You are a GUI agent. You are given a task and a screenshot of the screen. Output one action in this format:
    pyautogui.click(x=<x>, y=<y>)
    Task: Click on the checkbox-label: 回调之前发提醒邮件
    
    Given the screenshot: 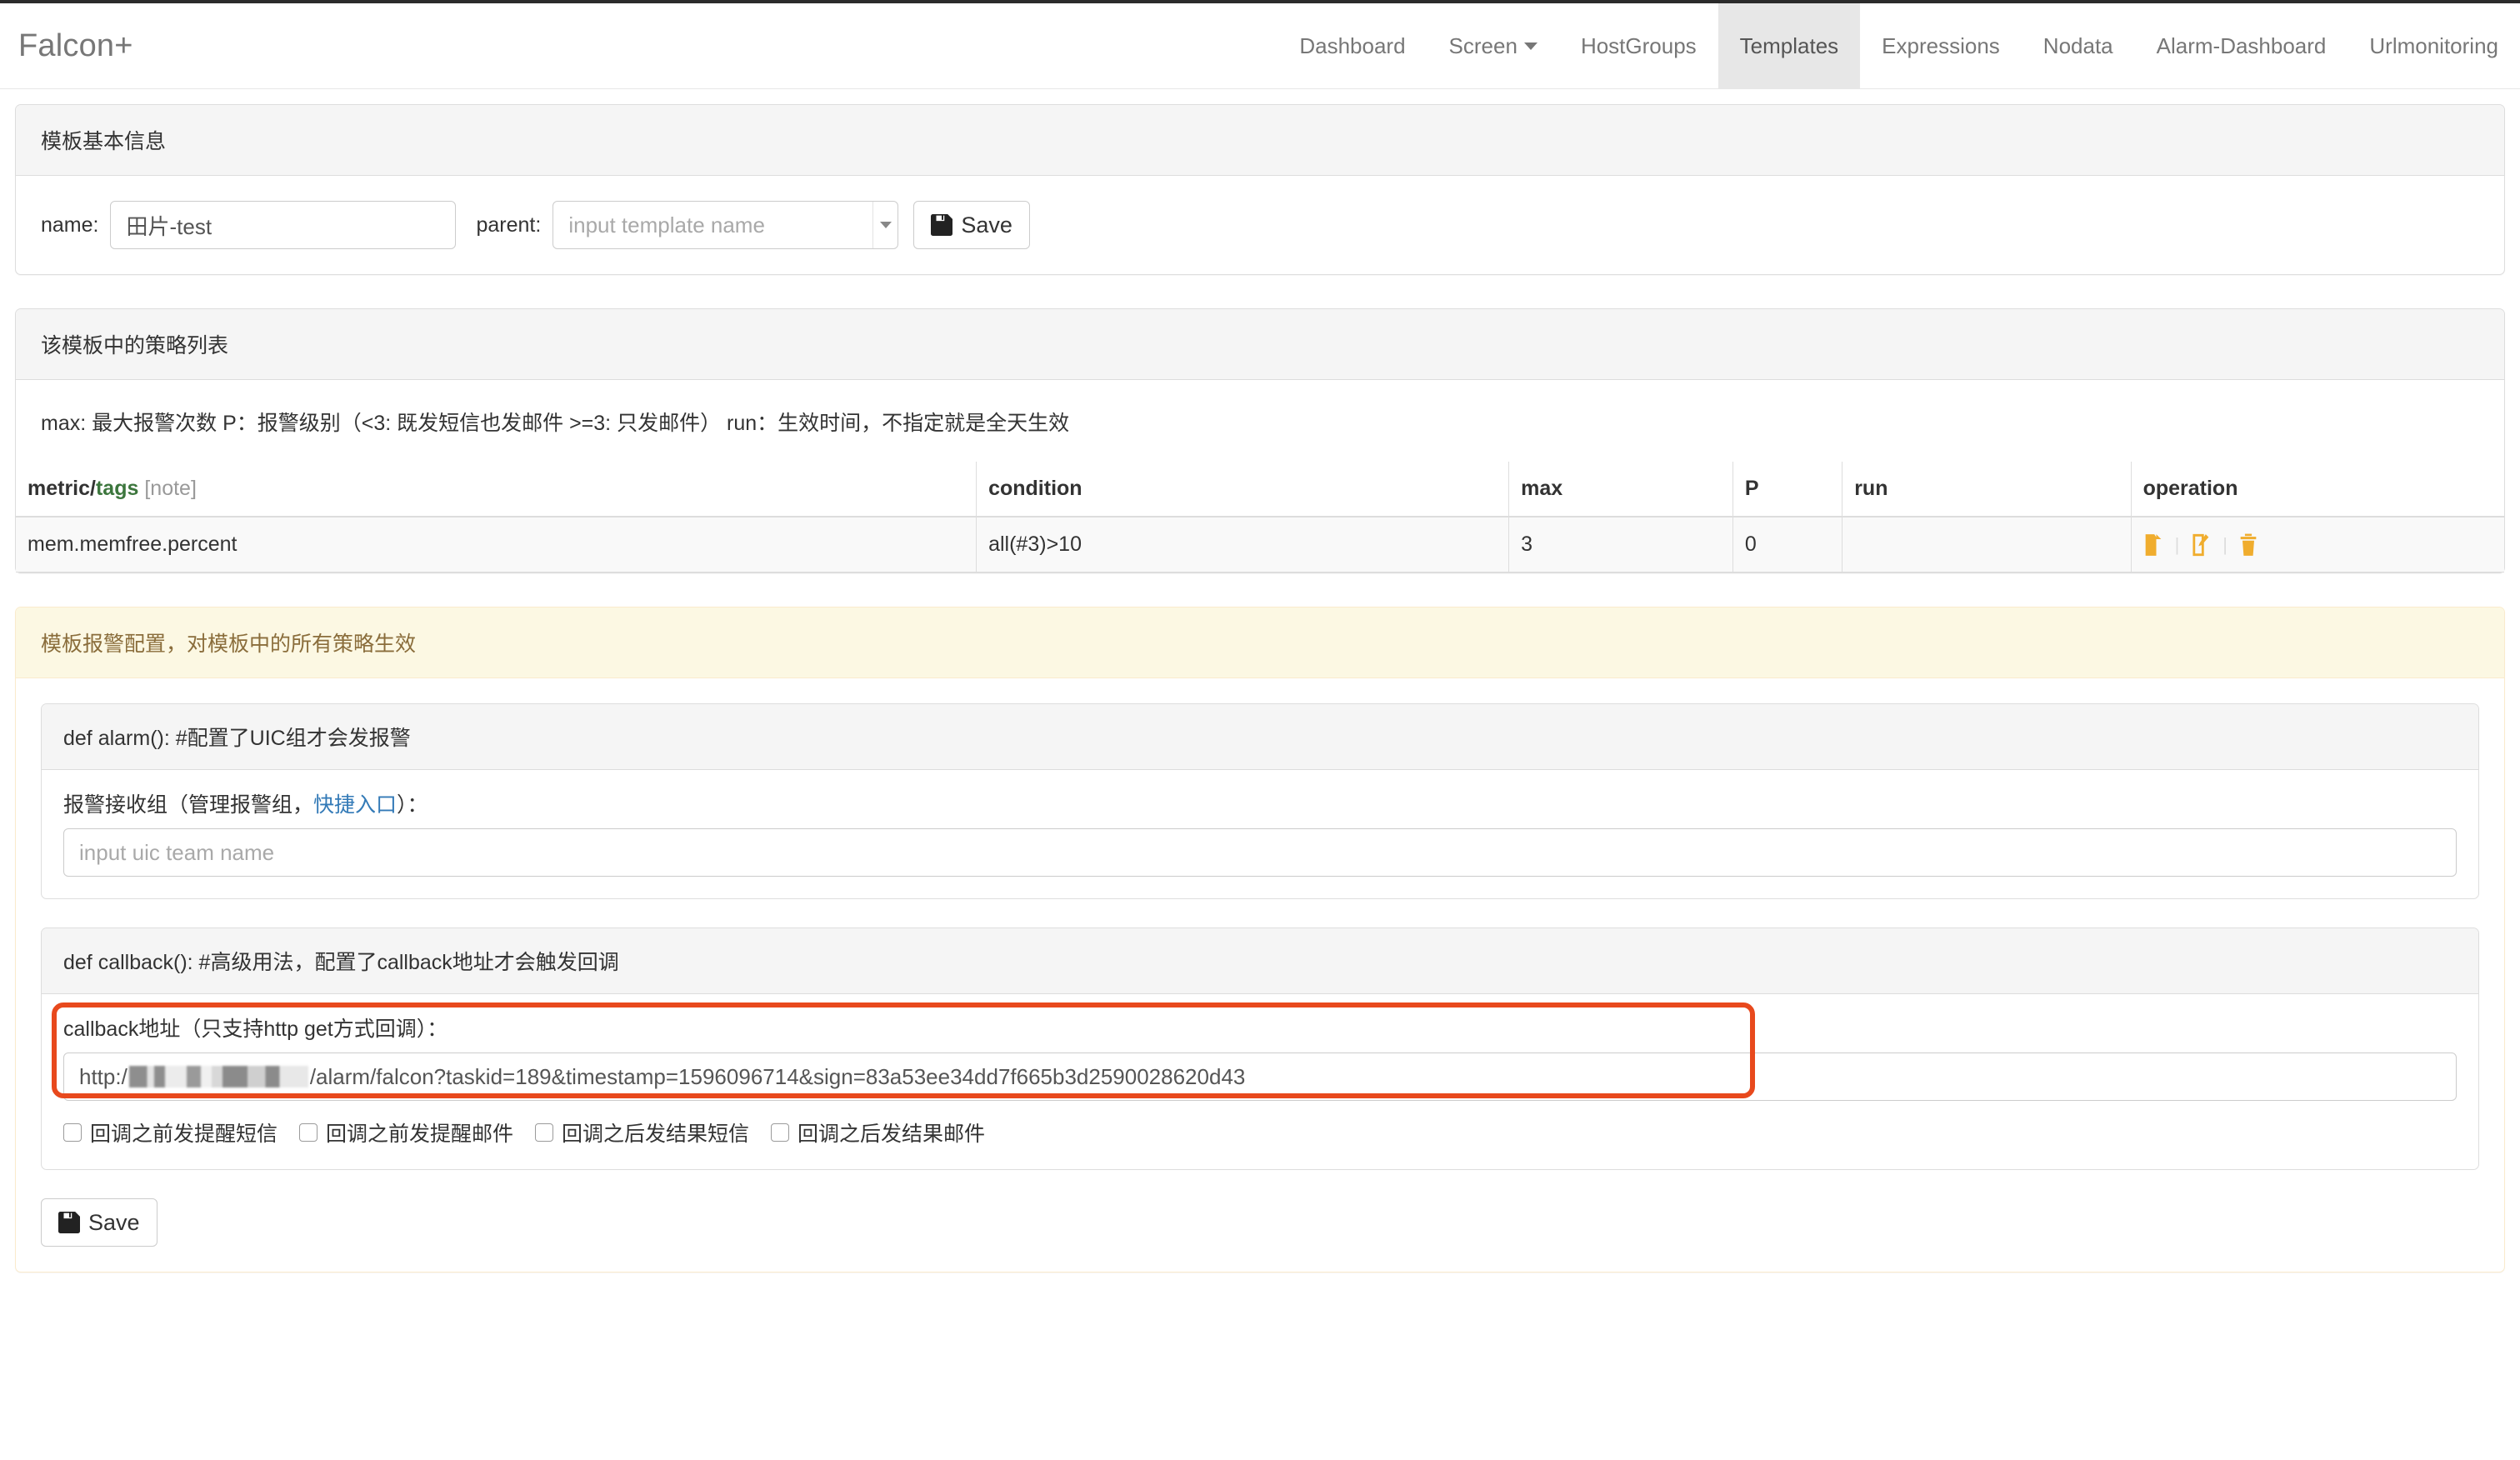 What is the action you would take?
    pyautogui.click(x=420, y=1134)
    